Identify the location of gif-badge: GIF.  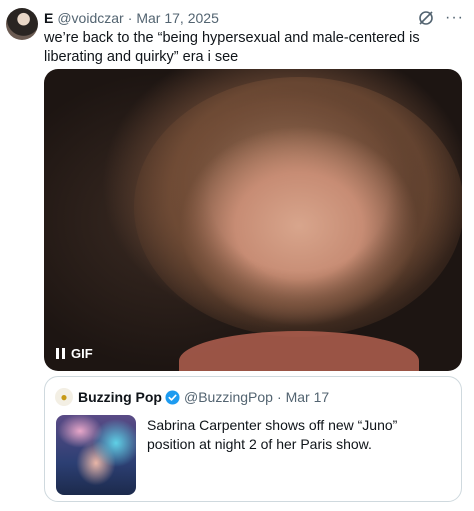
(74, 353).